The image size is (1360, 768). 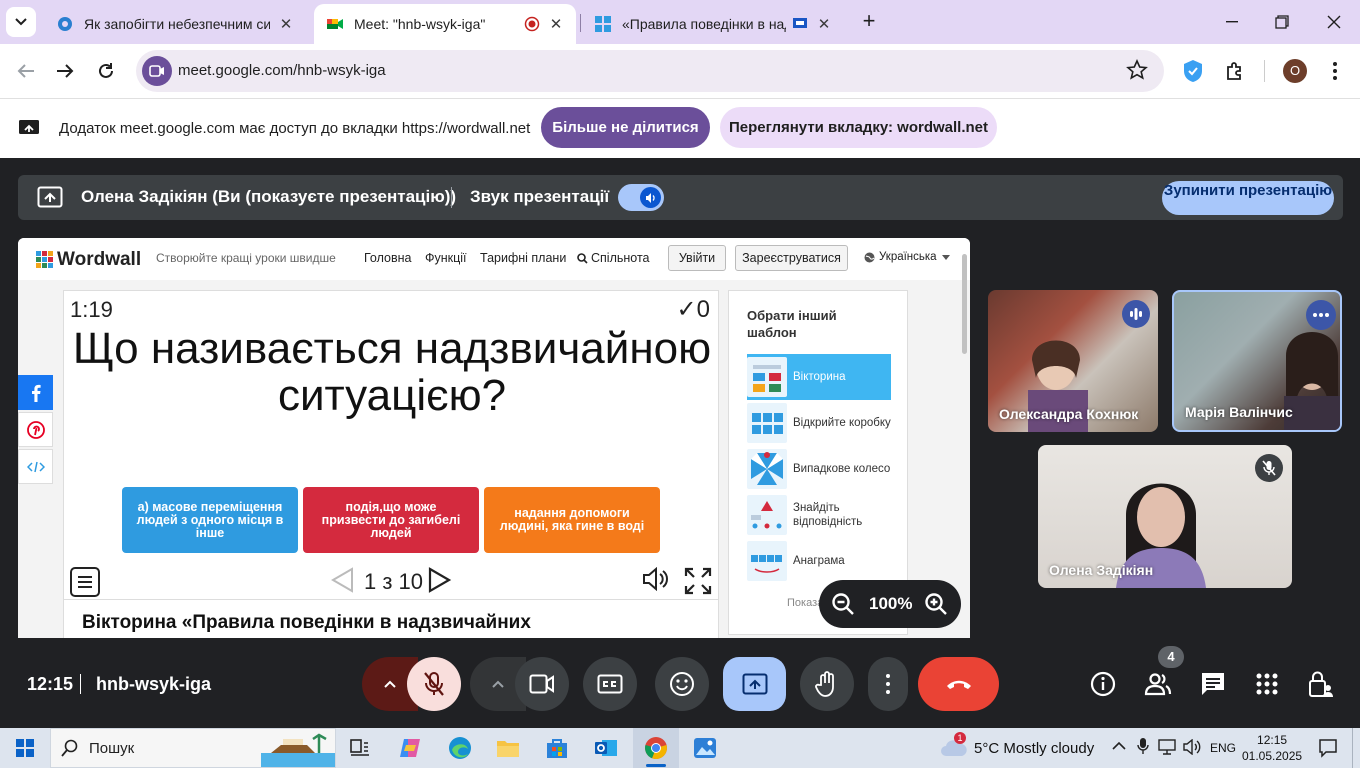 I want to click on fullscreen-button, so click(x=698, y=581).